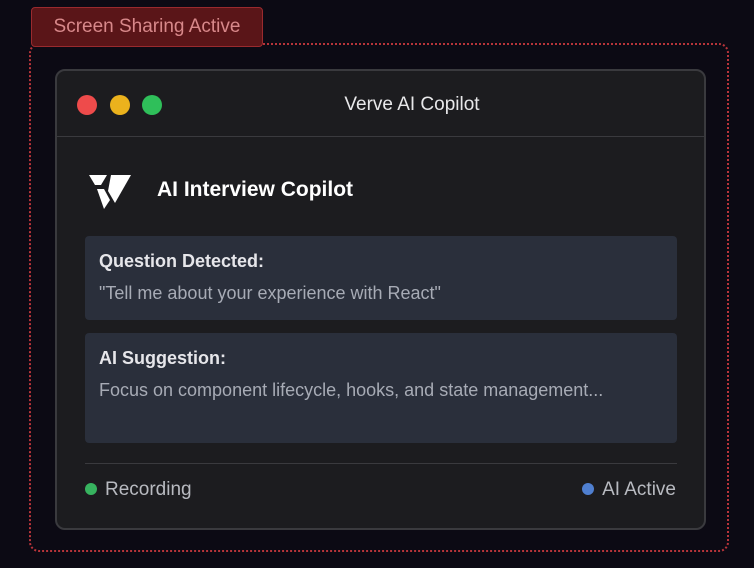  What do you see at coordinates (148, 489) in the screenshot?
I see `recording-label: Recording` at bounding box center [148, 489].